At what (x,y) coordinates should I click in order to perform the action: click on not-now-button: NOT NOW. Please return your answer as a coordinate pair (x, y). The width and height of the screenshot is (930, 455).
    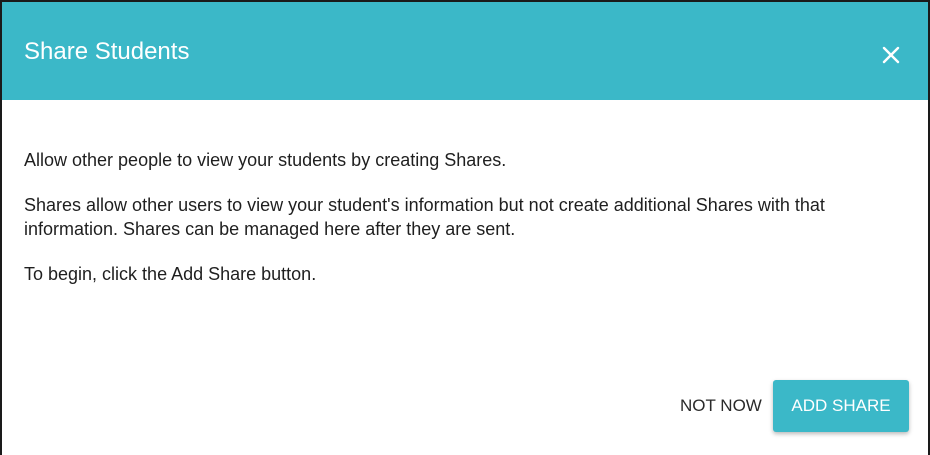
    Looking at the image, I should click on (721, 406).